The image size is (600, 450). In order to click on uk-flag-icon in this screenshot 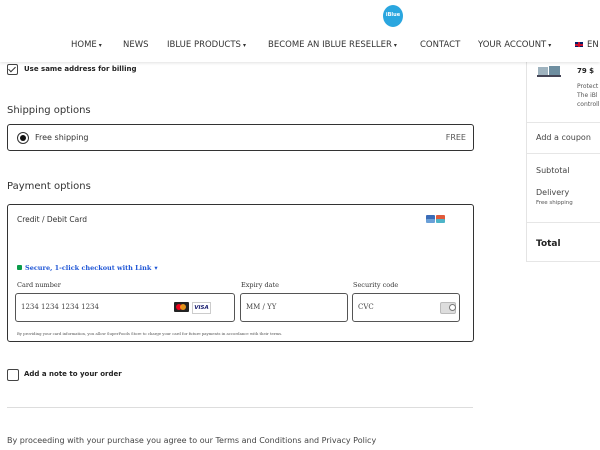, I will do `click(579, 44)`.